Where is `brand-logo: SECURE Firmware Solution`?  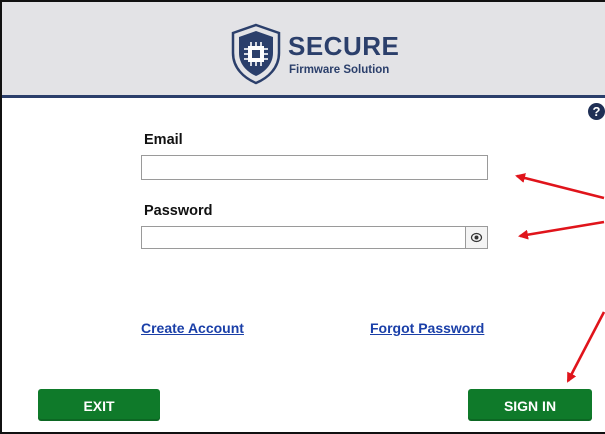 brand-logo: SECURE Firmware Solution is located at coordinates (320, 54).